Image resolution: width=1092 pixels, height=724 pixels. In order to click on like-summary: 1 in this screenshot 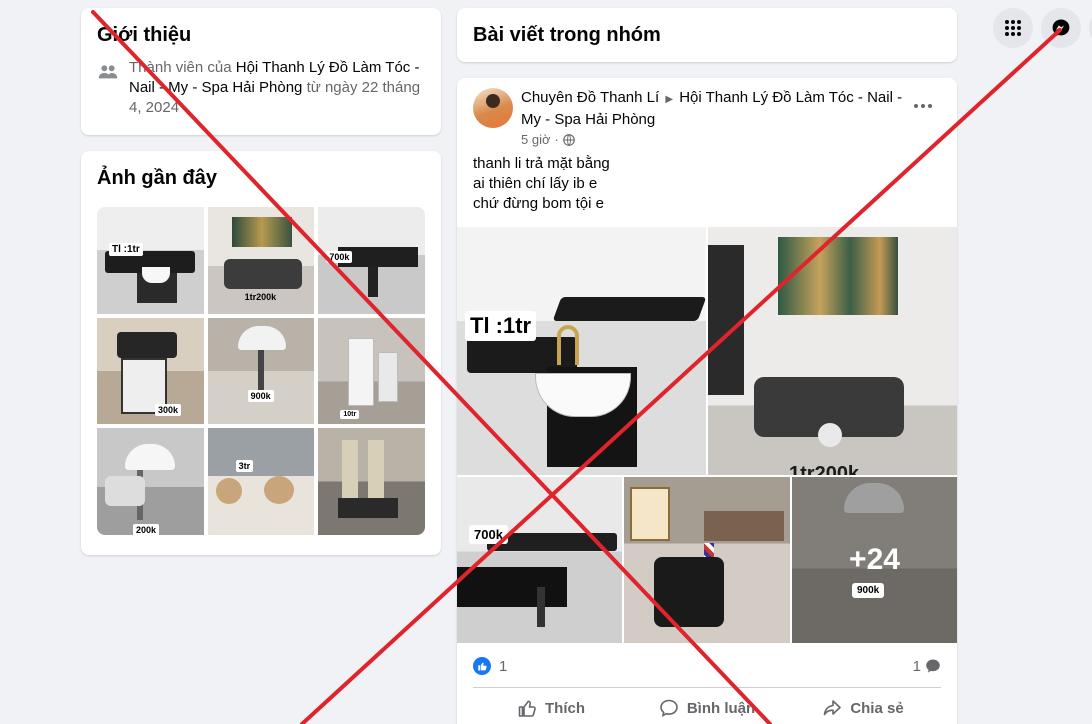, I will do `click(490, 666)`.